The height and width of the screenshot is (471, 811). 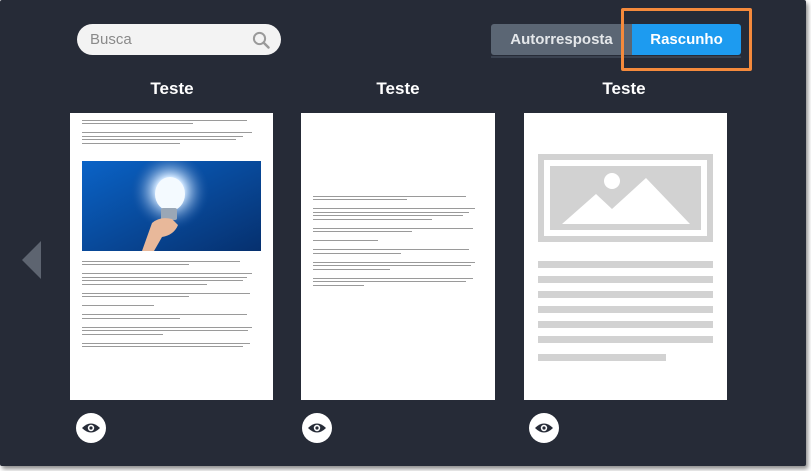 What do you see at coordinates (625, 198) in the screenshot?
I see `image-placeholder-icon` at bounding box center [625, 198].